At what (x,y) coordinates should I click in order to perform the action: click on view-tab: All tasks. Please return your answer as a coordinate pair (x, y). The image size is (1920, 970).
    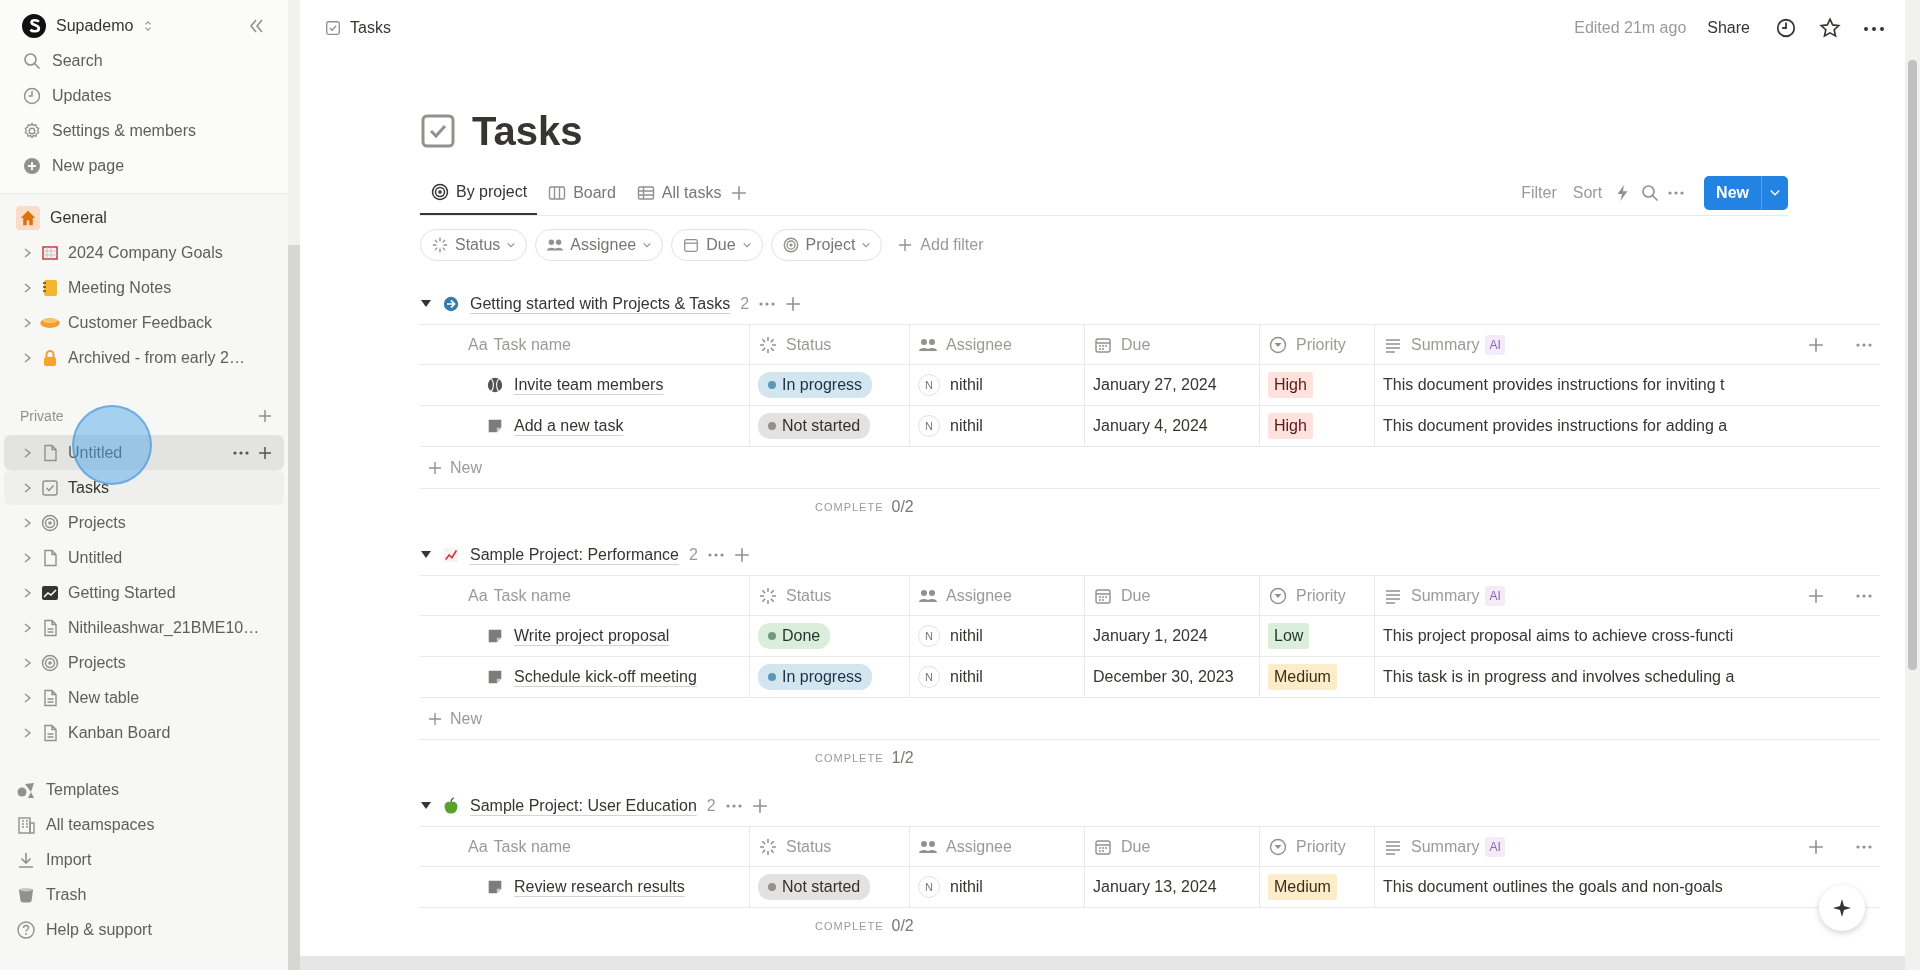
    Looking at the image, I should click on (678, 192).